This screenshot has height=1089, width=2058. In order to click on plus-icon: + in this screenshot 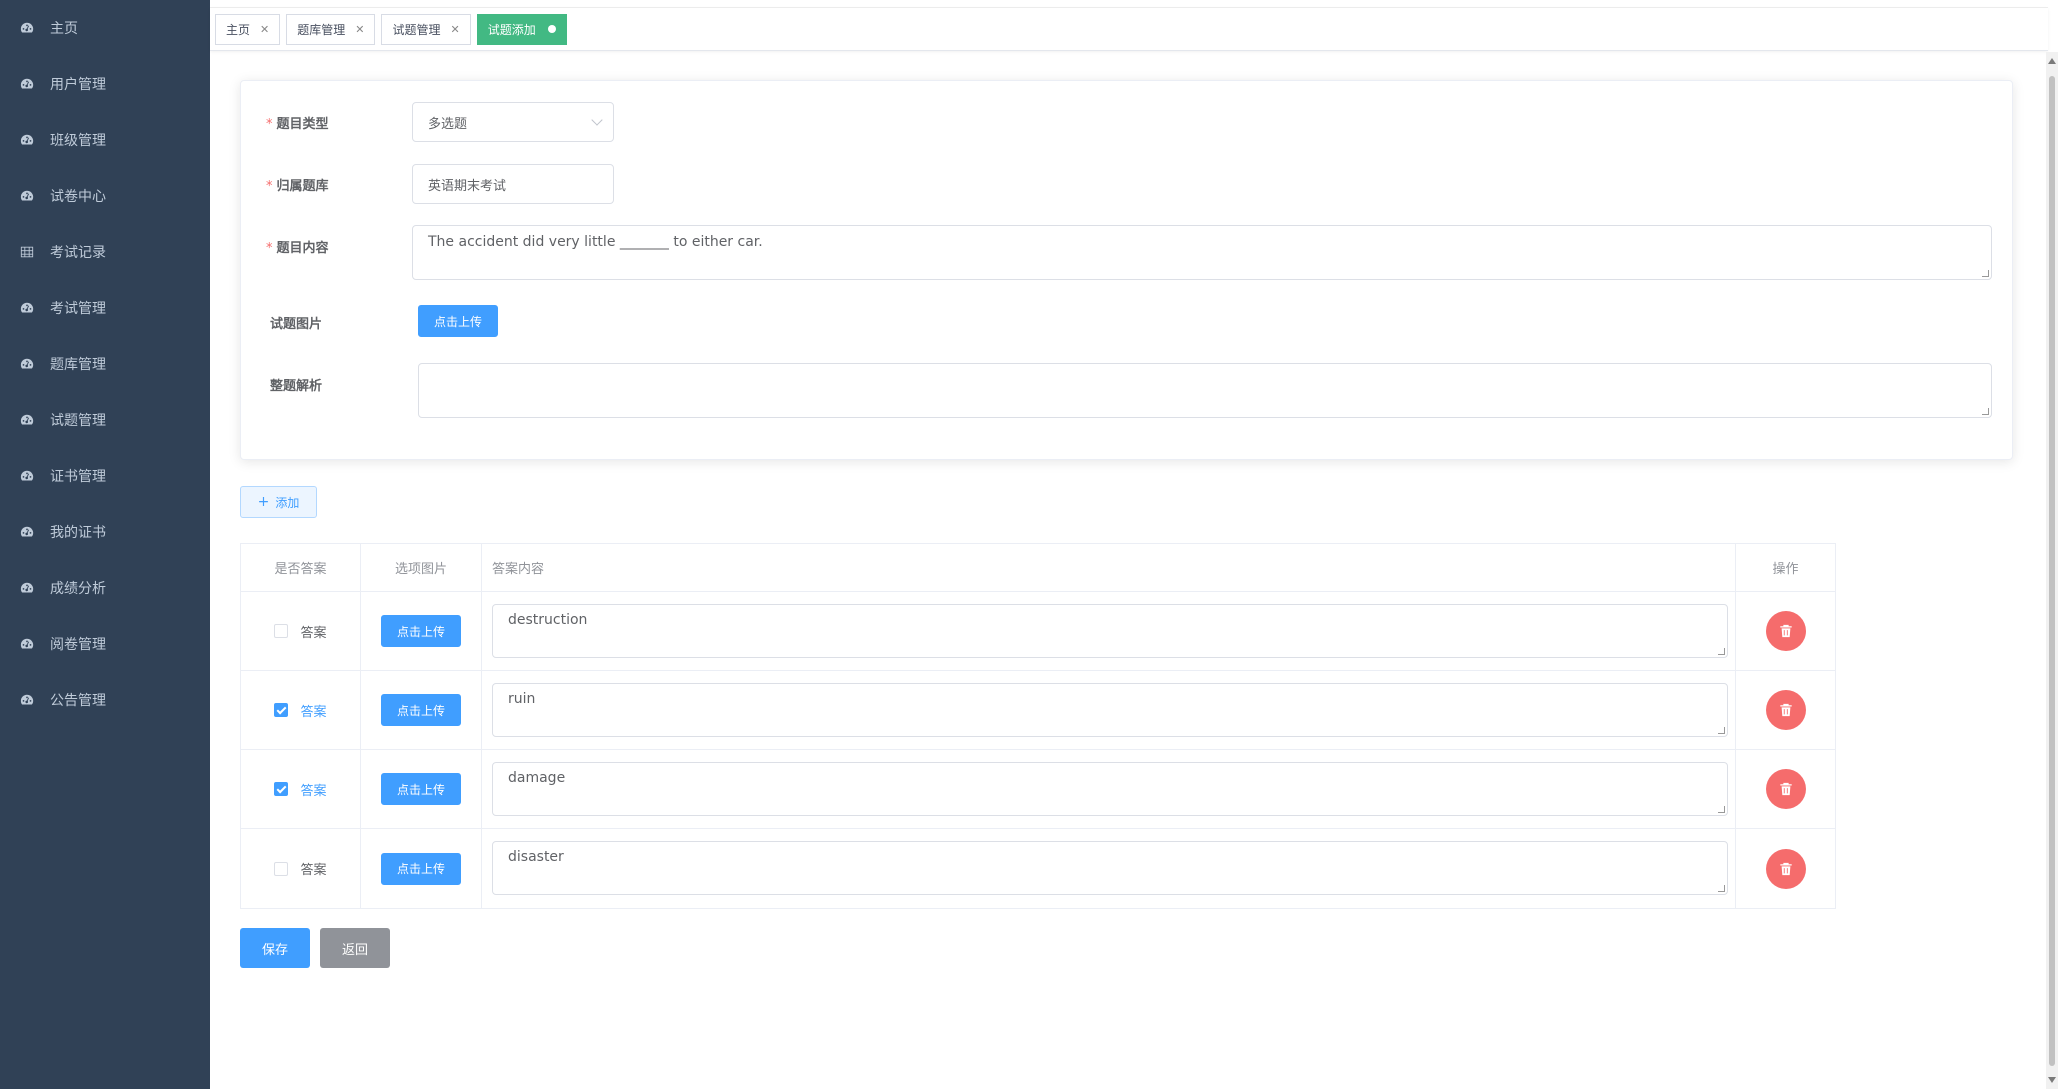, I will do `click(263, 502)`.